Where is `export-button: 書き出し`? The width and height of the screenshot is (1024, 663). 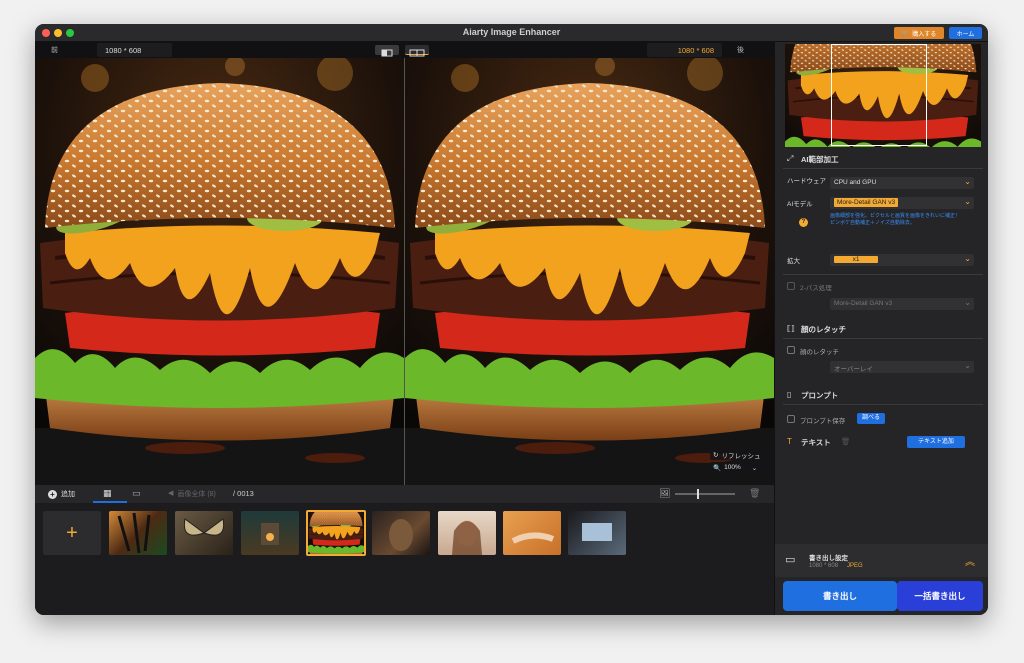
export-button: 書き出し is located at coordinates (840, 596).